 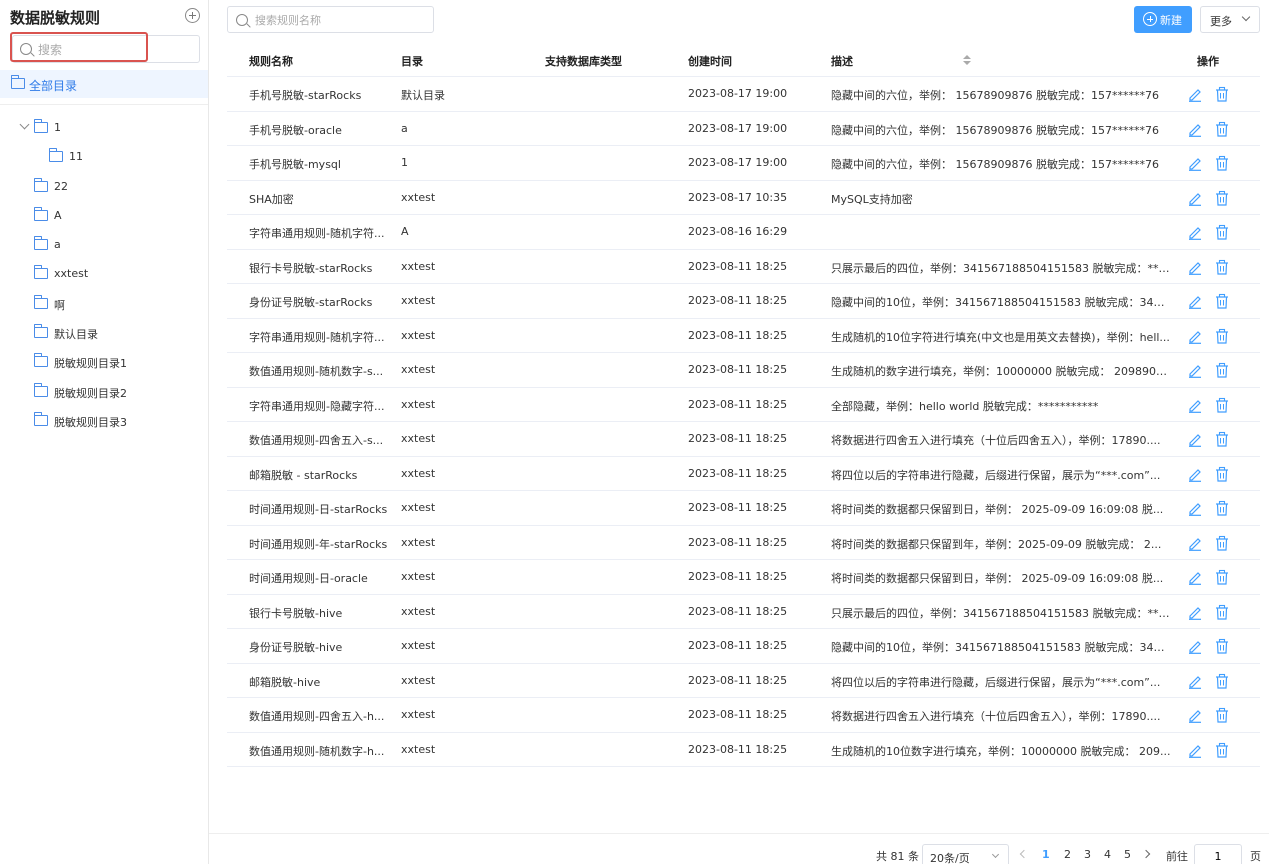 I want to click on sidebar-tree-item: 默认目录, so click(x=117, y=333).